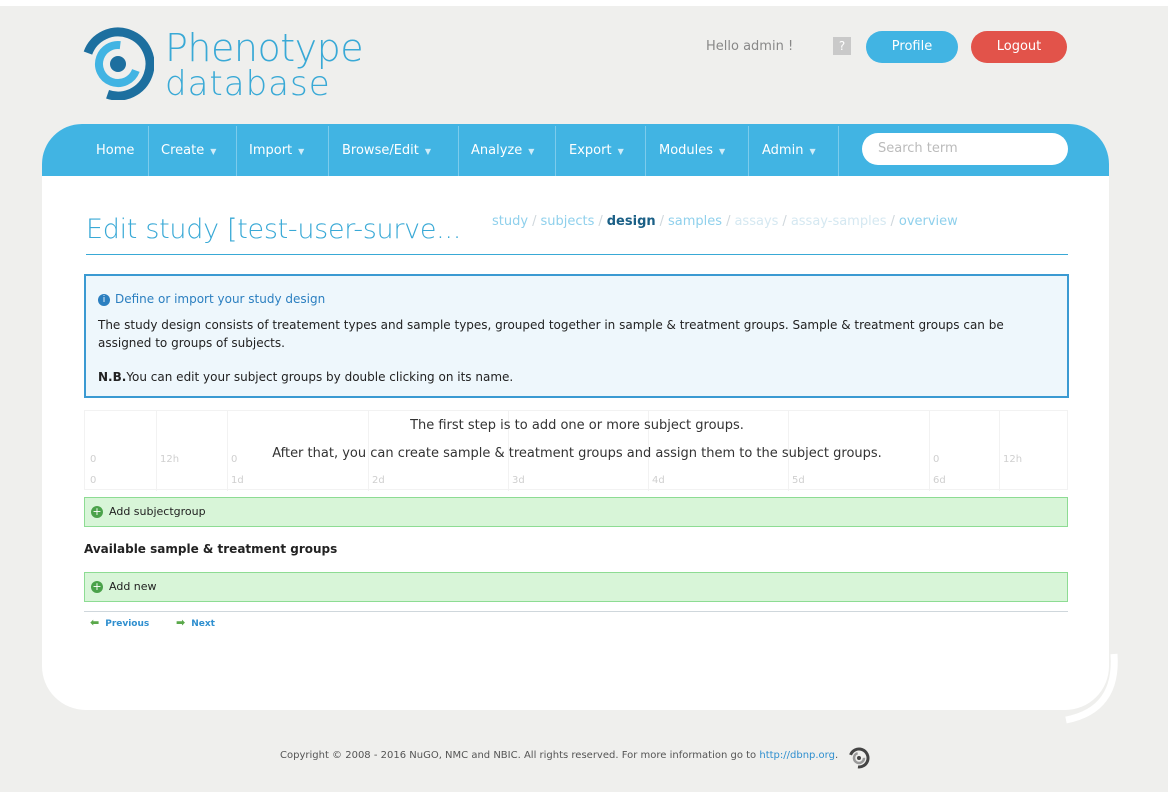 The height and width of the screenshot is (792, 1168). I want to click on nav-admin-label: Admin, so click(783, 150).